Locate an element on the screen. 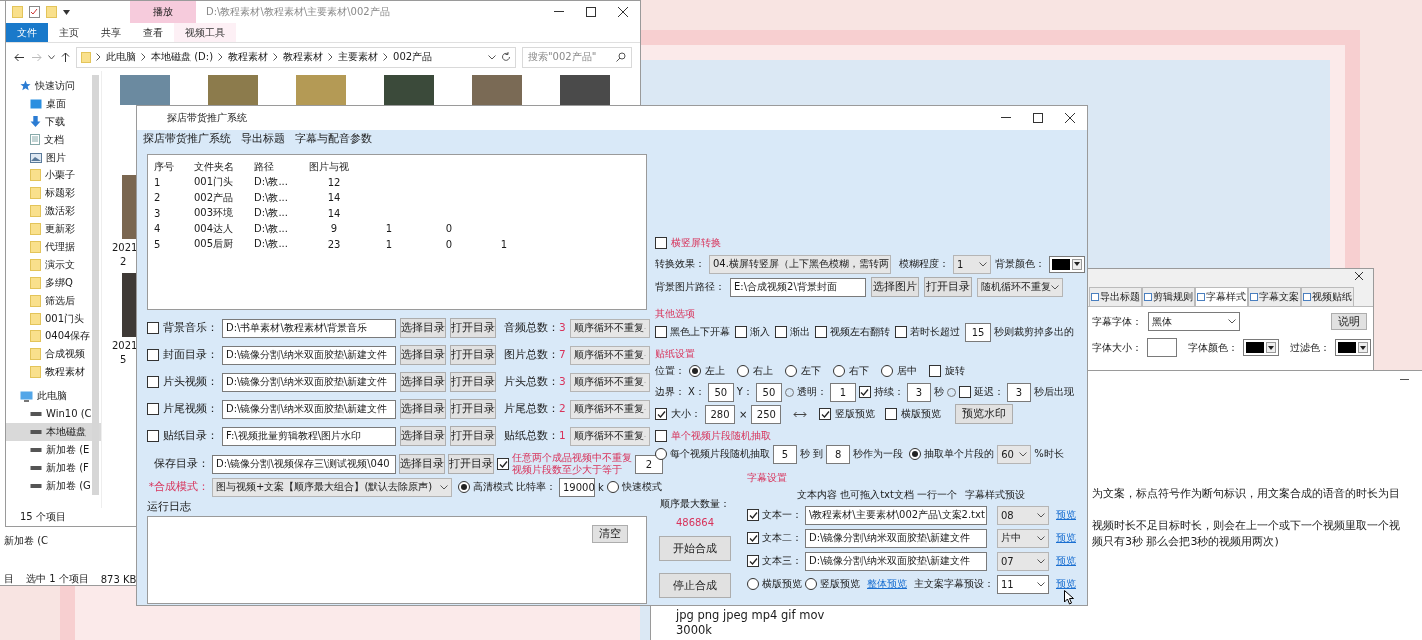 Image resolution: width=1422 pixels, height=640 pixels. dropdown: 1 is located at coordinates (972, 264).